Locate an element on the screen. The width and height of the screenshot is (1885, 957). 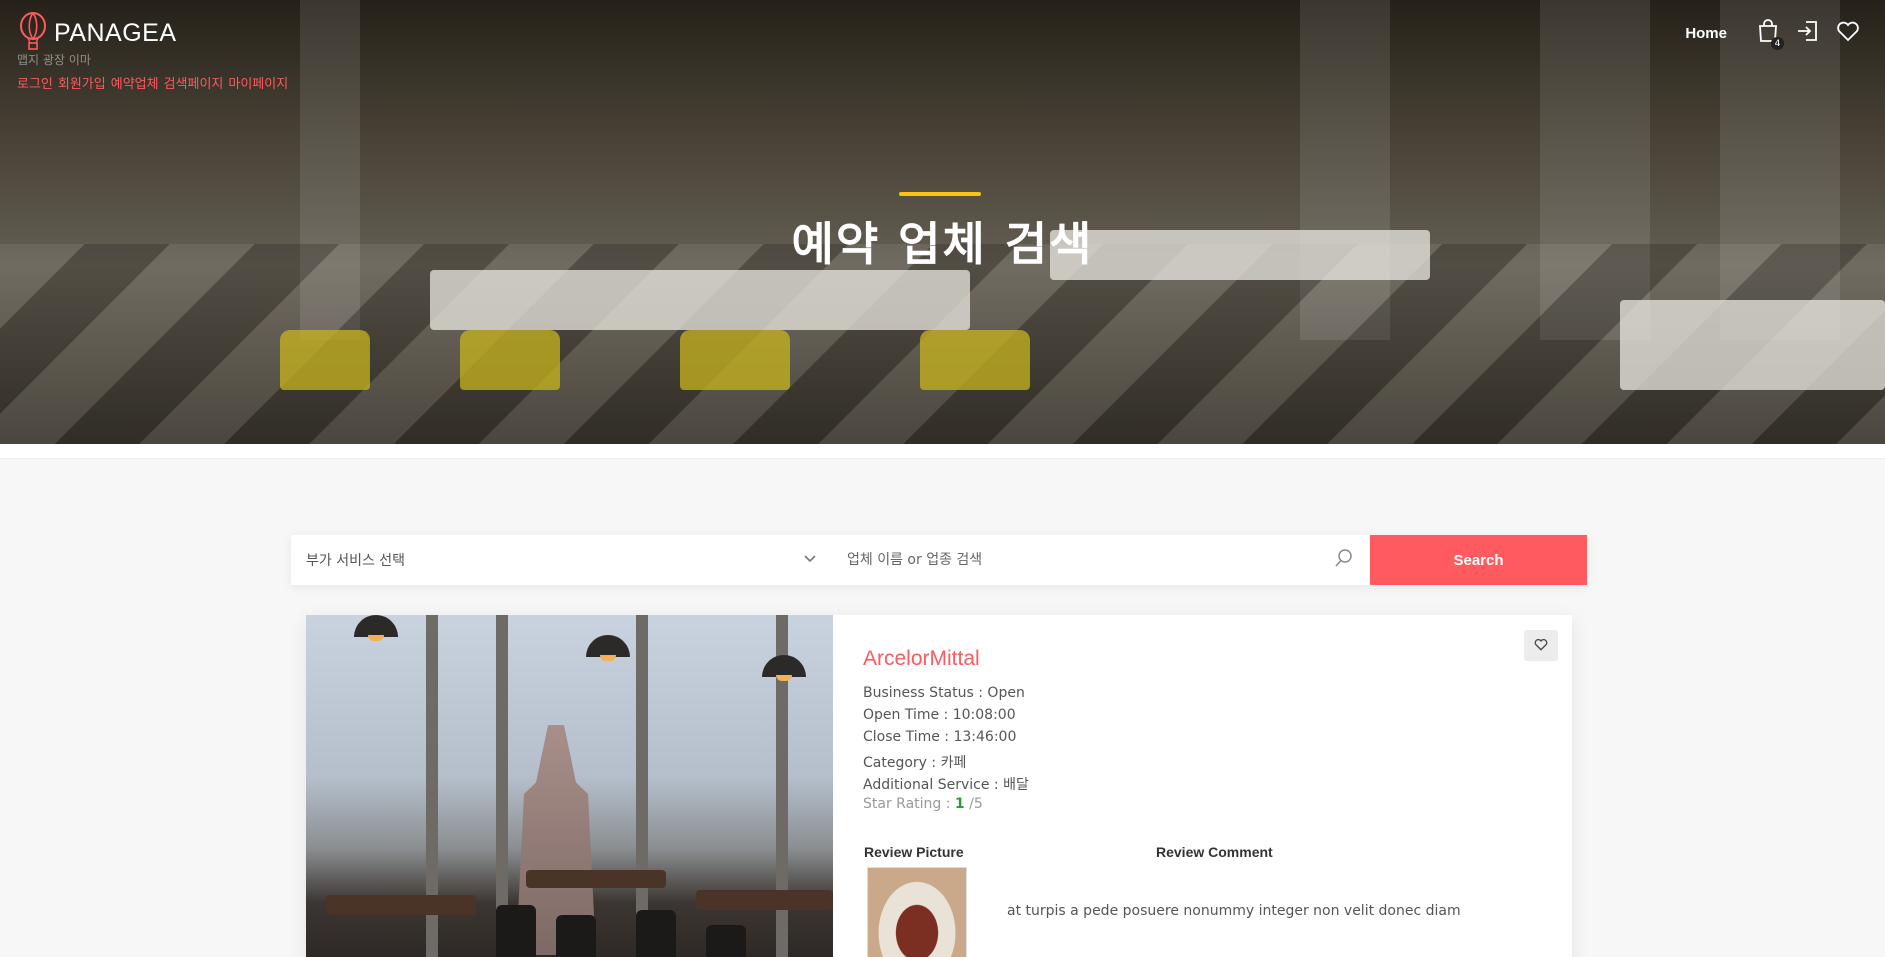
nav-search-page-link: 검색페이지 is located at coordinates (194, 82).